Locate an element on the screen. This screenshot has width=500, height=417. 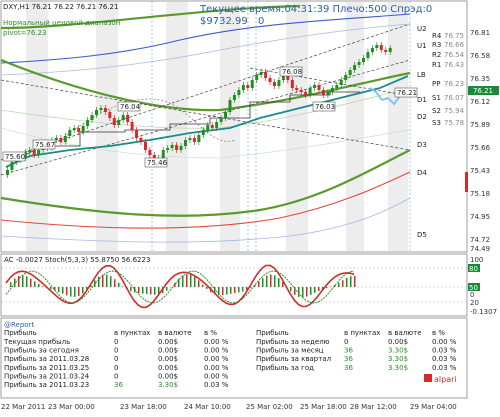
alpari-logo-text: alpari is located at coordinates (445, 379).